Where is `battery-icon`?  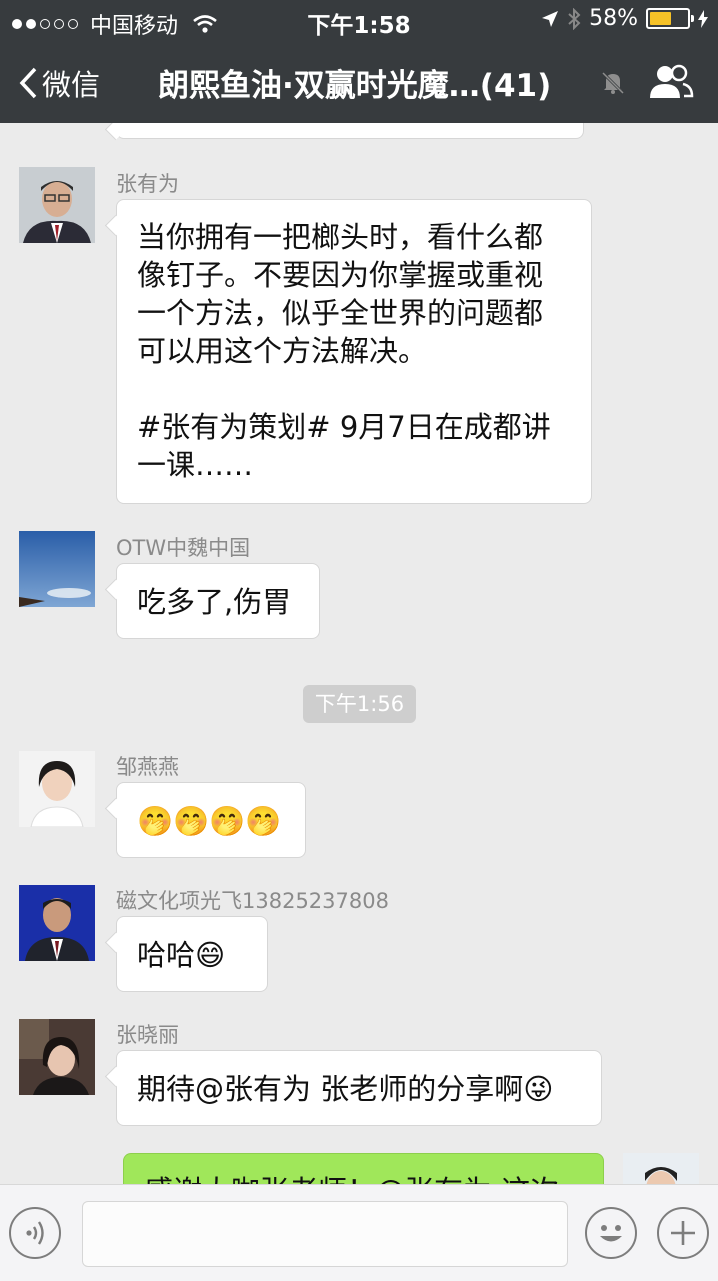 battery-icon is located at coordinates (670, 18).